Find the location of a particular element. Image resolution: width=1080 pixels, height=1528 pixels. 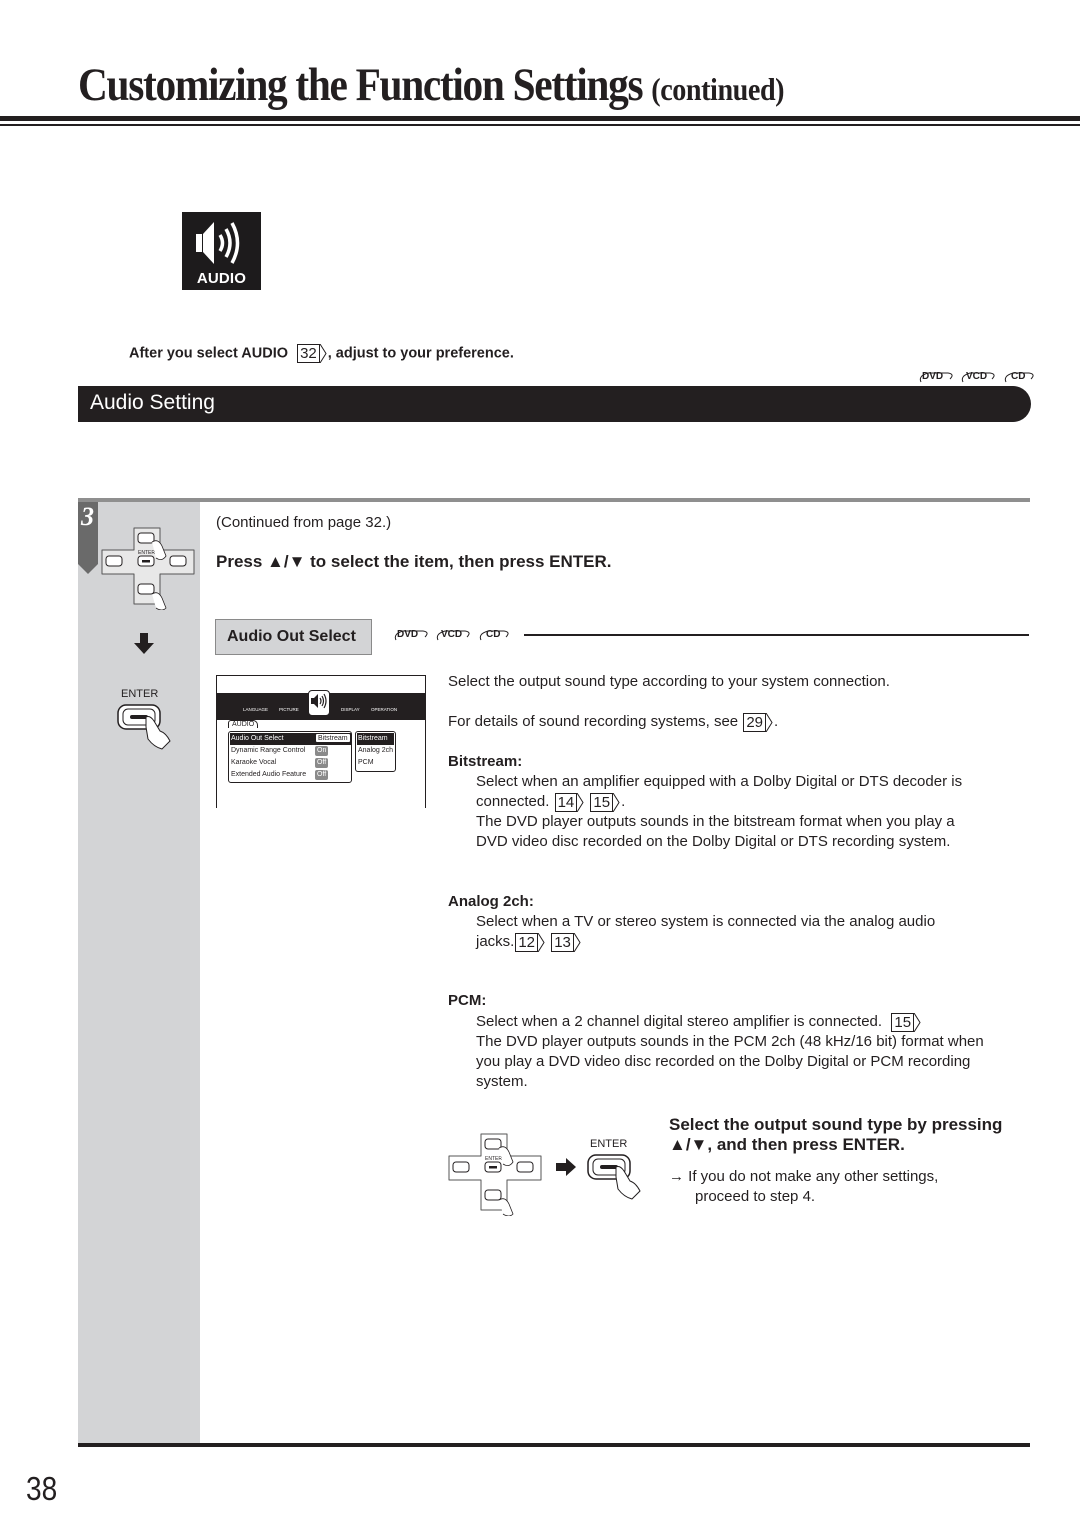

option-text: jacks. 12 13 is located at coordinates (529, 942).